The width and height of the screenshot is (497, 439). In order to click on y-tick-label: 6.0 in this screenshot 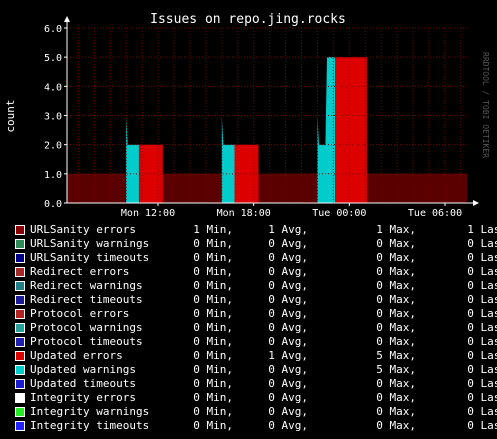, I will do `click(53, 29)`.